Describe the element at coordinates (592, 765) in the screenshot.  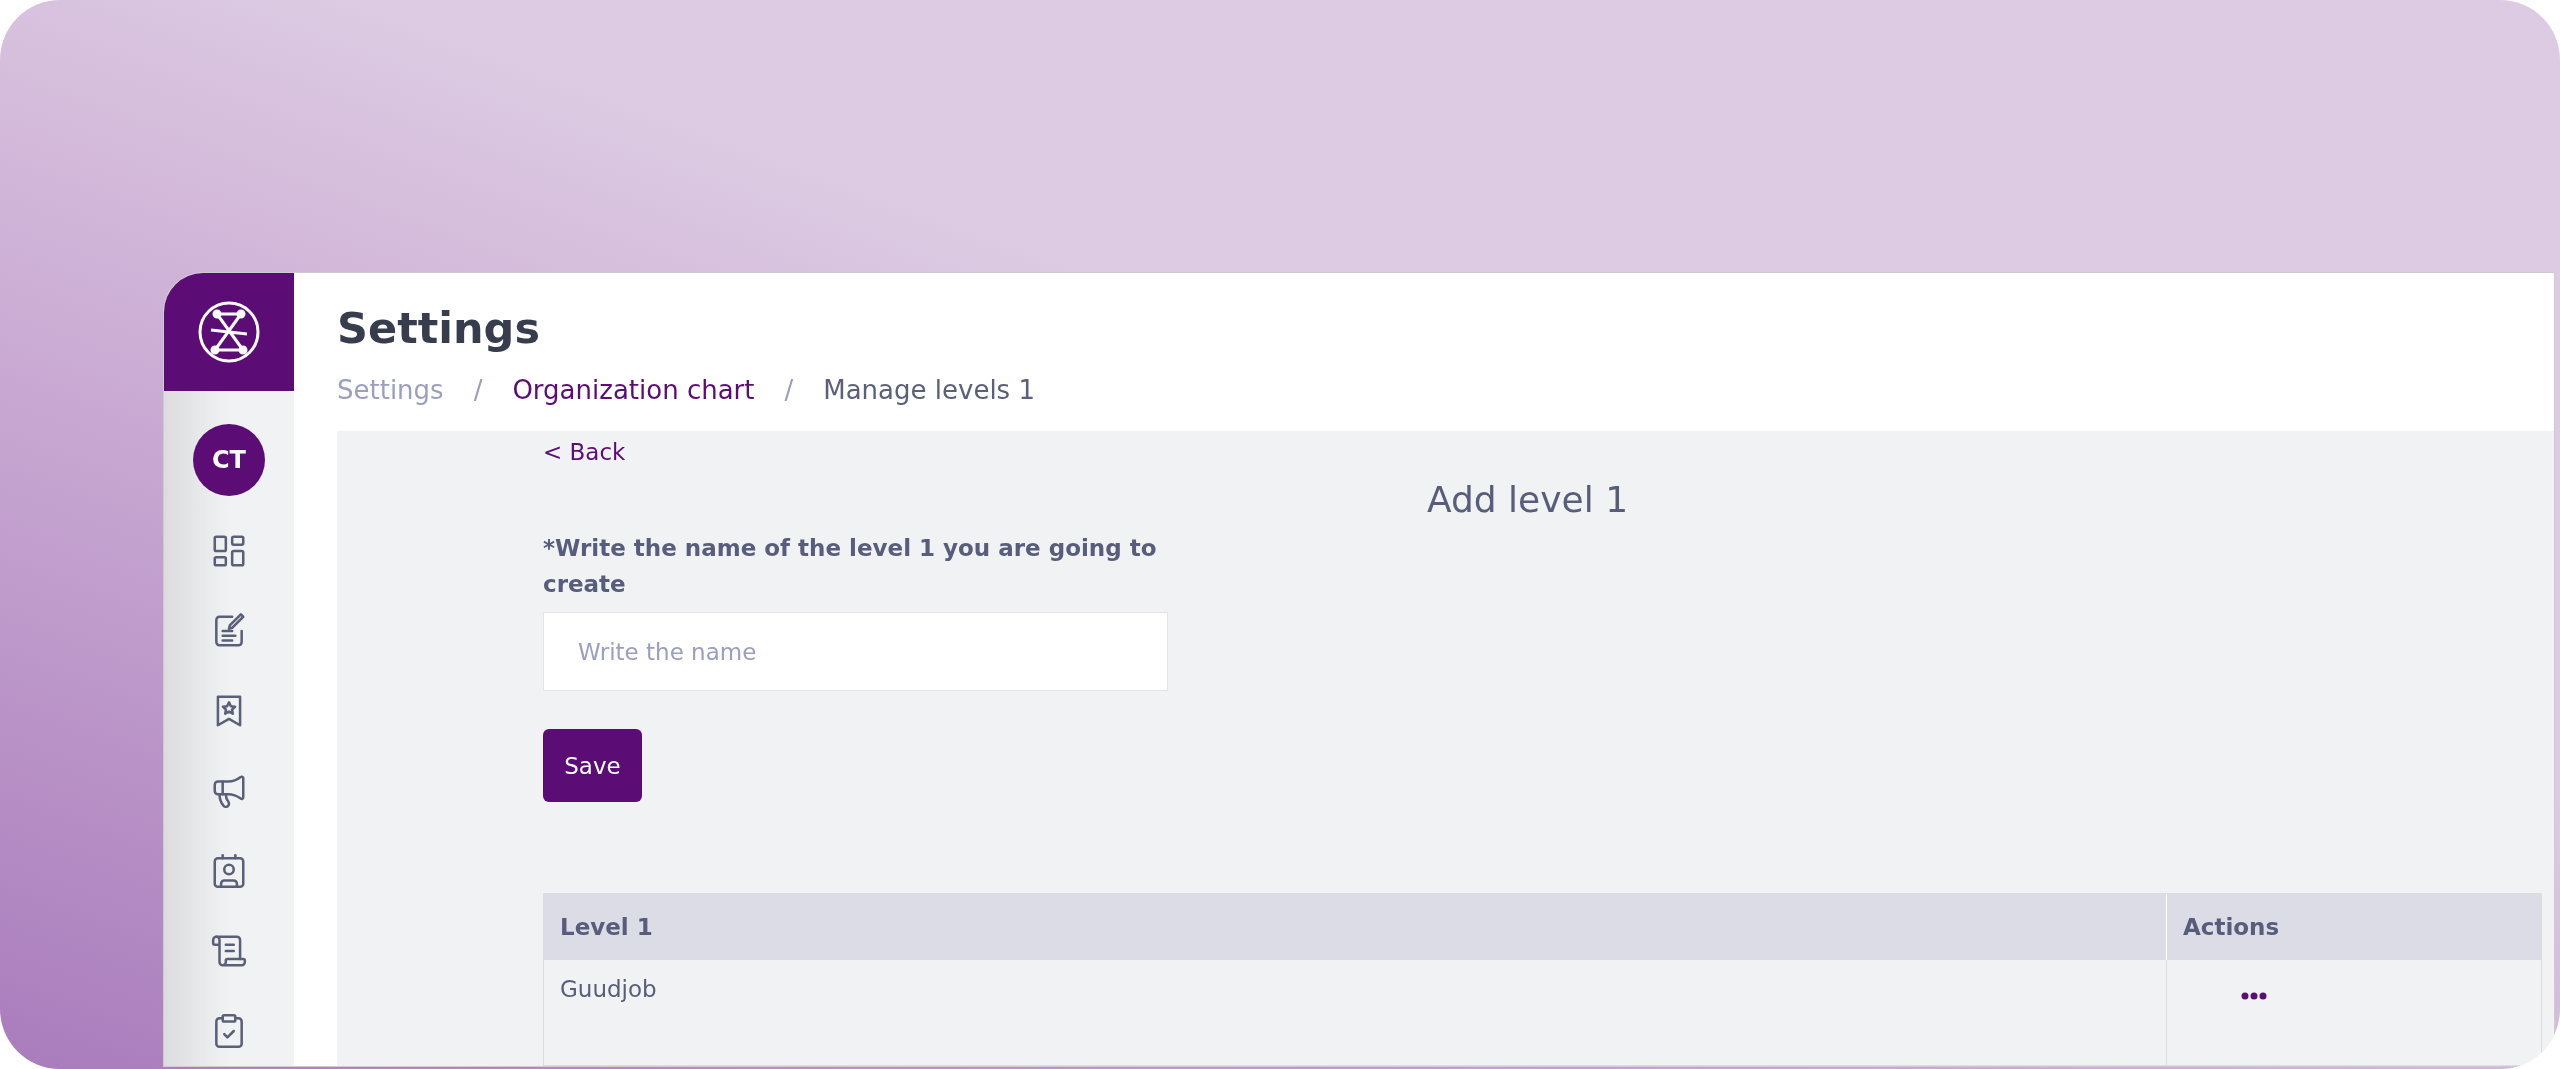
I see `save-button: Save` at that location.